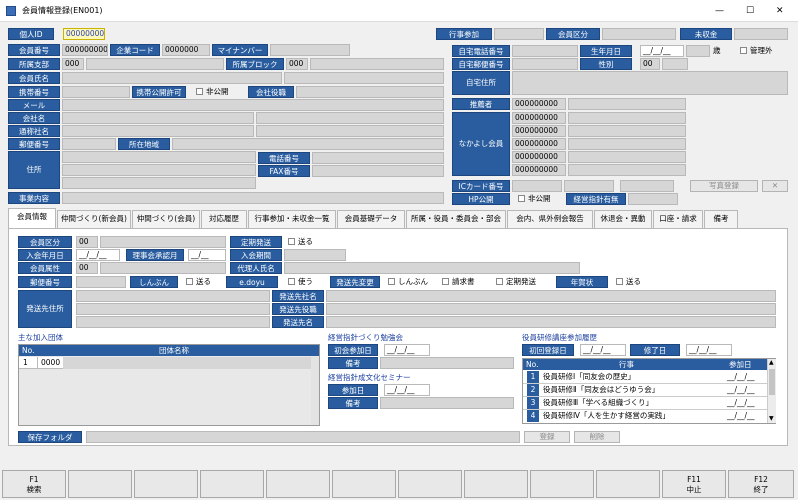  Describe the element at coordinates (724, 186) in the screenshot. I see `photo-register-button: 写真登録` at that location.